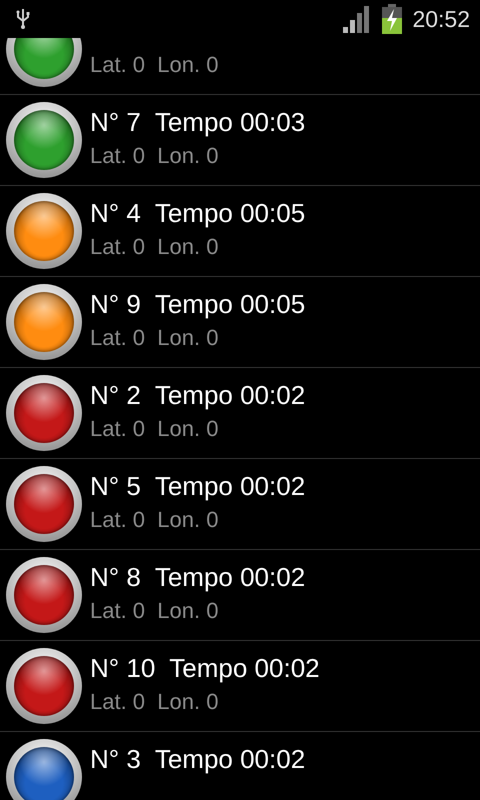  I want to click on list-item: N° 4 Tempo 00:05 Lat. 0 Lon. 0, so click(240, 231).